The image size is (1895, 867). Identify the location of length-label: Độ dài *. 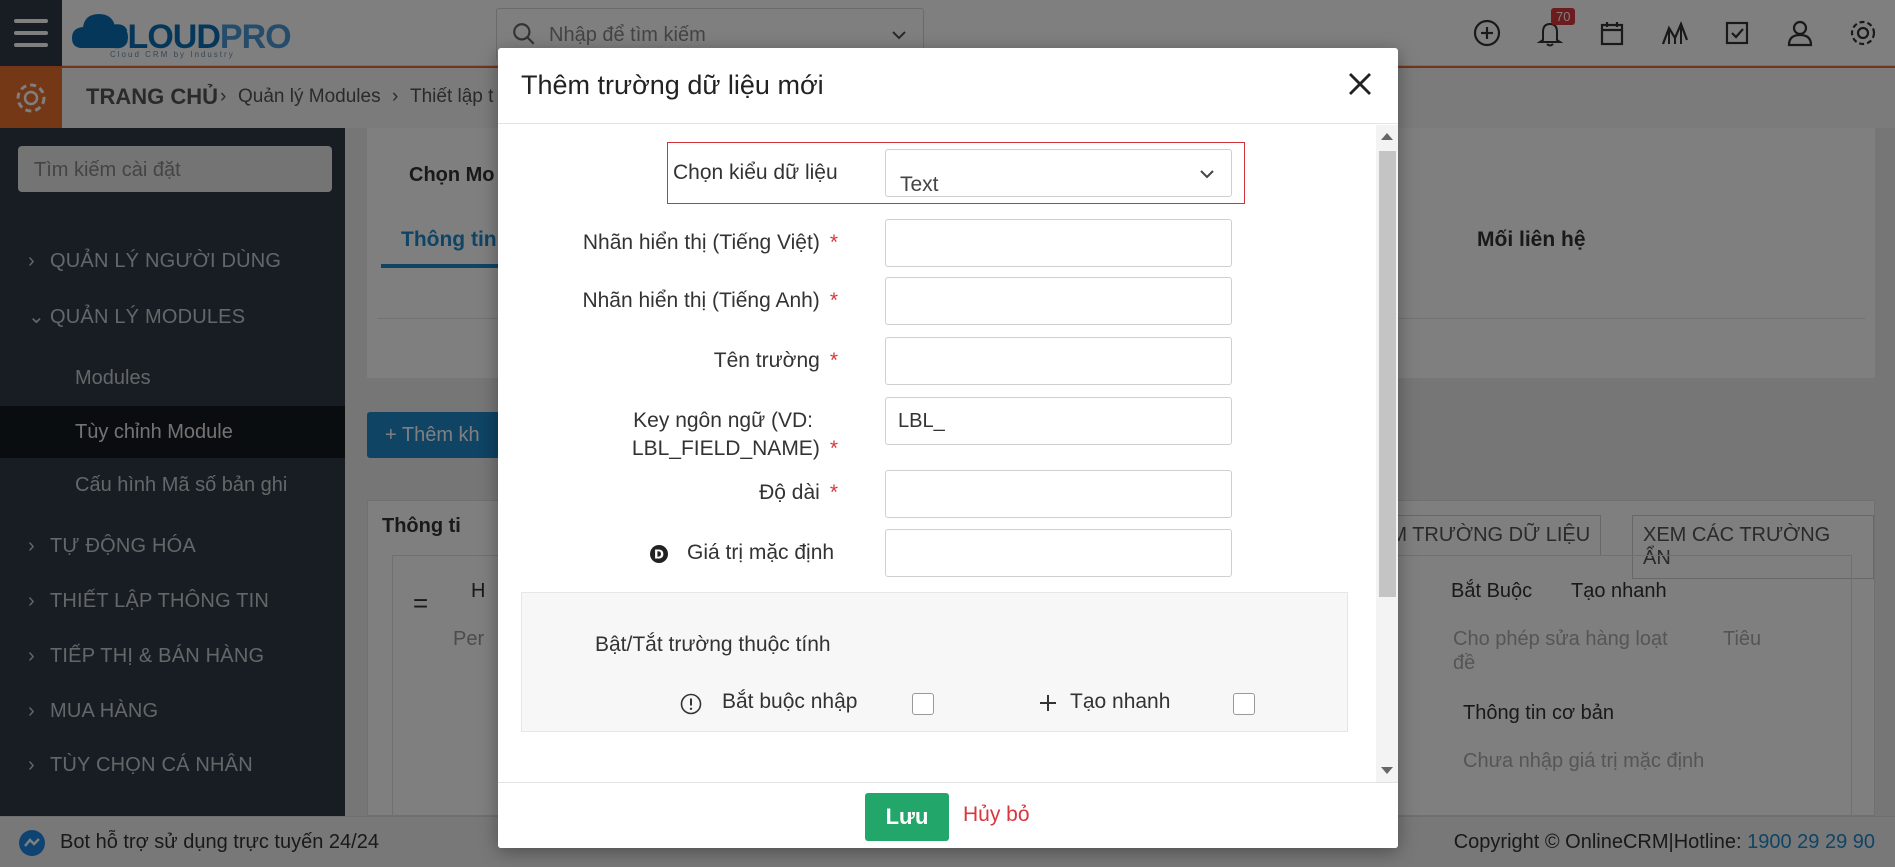
(798, 492).